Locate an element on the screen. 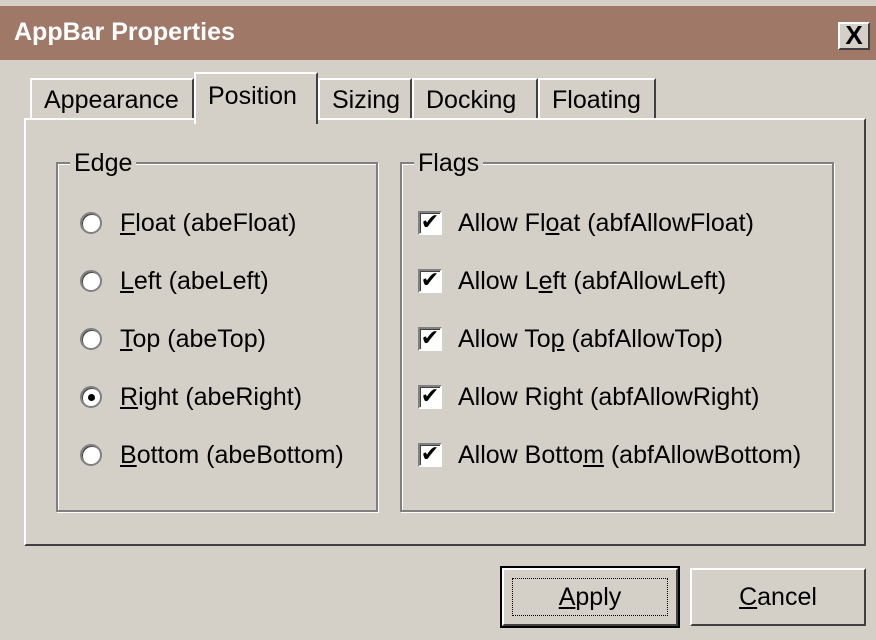 This screenshot has height=640, width=876. edge-option-label: Right (abeRight) is located at coordinates (211, 397).